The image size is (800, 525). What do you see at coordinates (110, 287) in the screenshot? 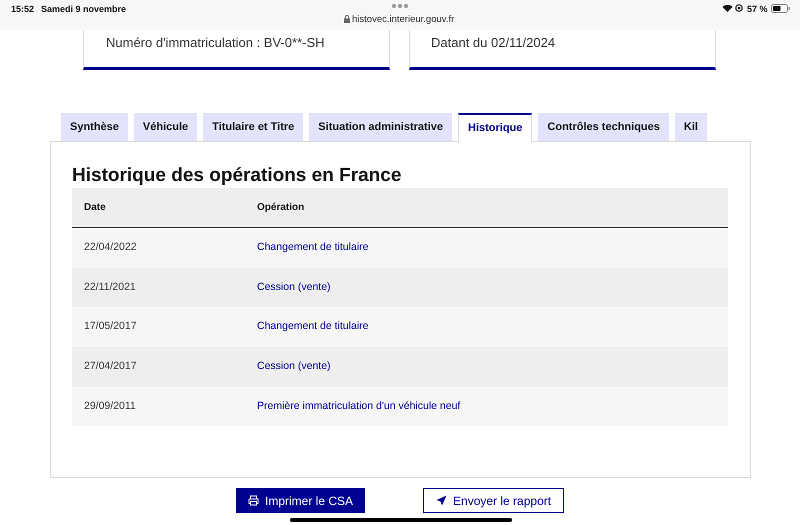
I see `table-cell-text: 22/11/2021` at bounding box center [110, 287].